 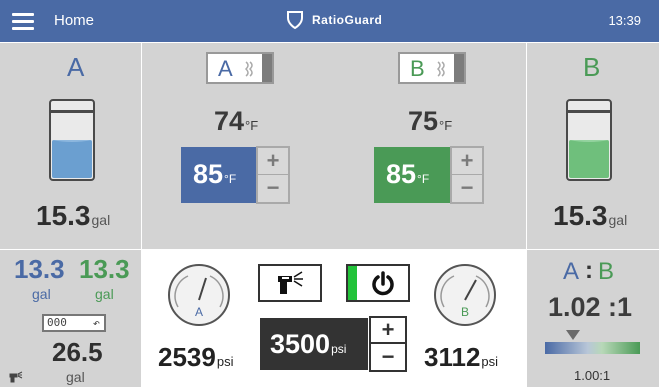 What do you see at coordinates (624, 20) in the screenshot?
I see `clock: 13:39` at bounding box center [624, 20].